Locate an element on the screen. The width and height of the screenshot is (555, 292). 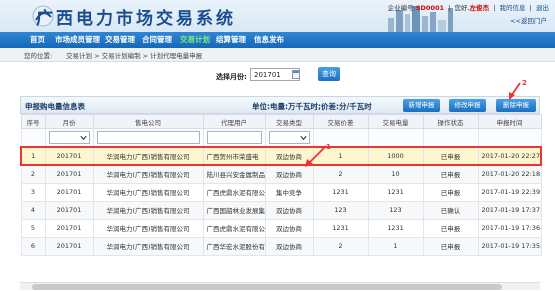
col-header-volume: 交易电量 is located at coordinates (395, 121).